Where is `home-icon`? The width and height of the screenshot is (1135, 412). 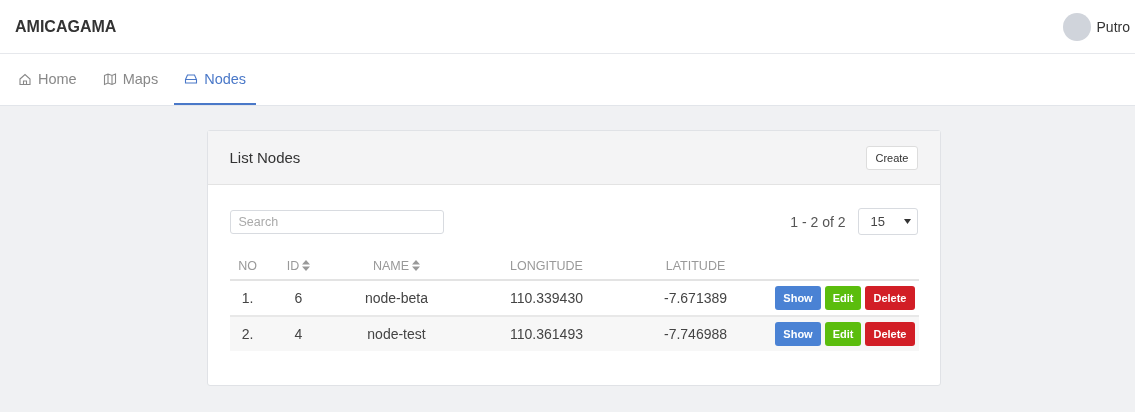
home-icon is located at coordinates (25, 78).